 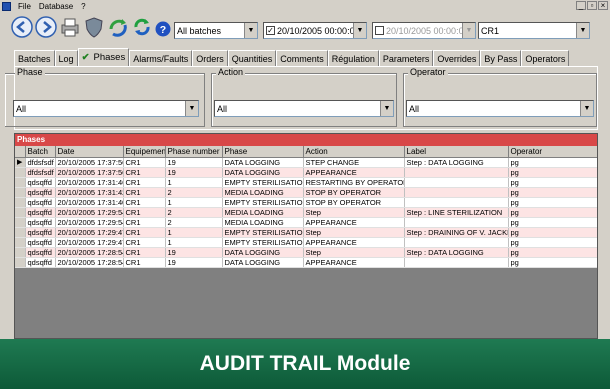 What do you see at coordinates (40, 172) in the screenshot?
I see `table-cell: dfdsfsdf` at bounding box center [40, 172].